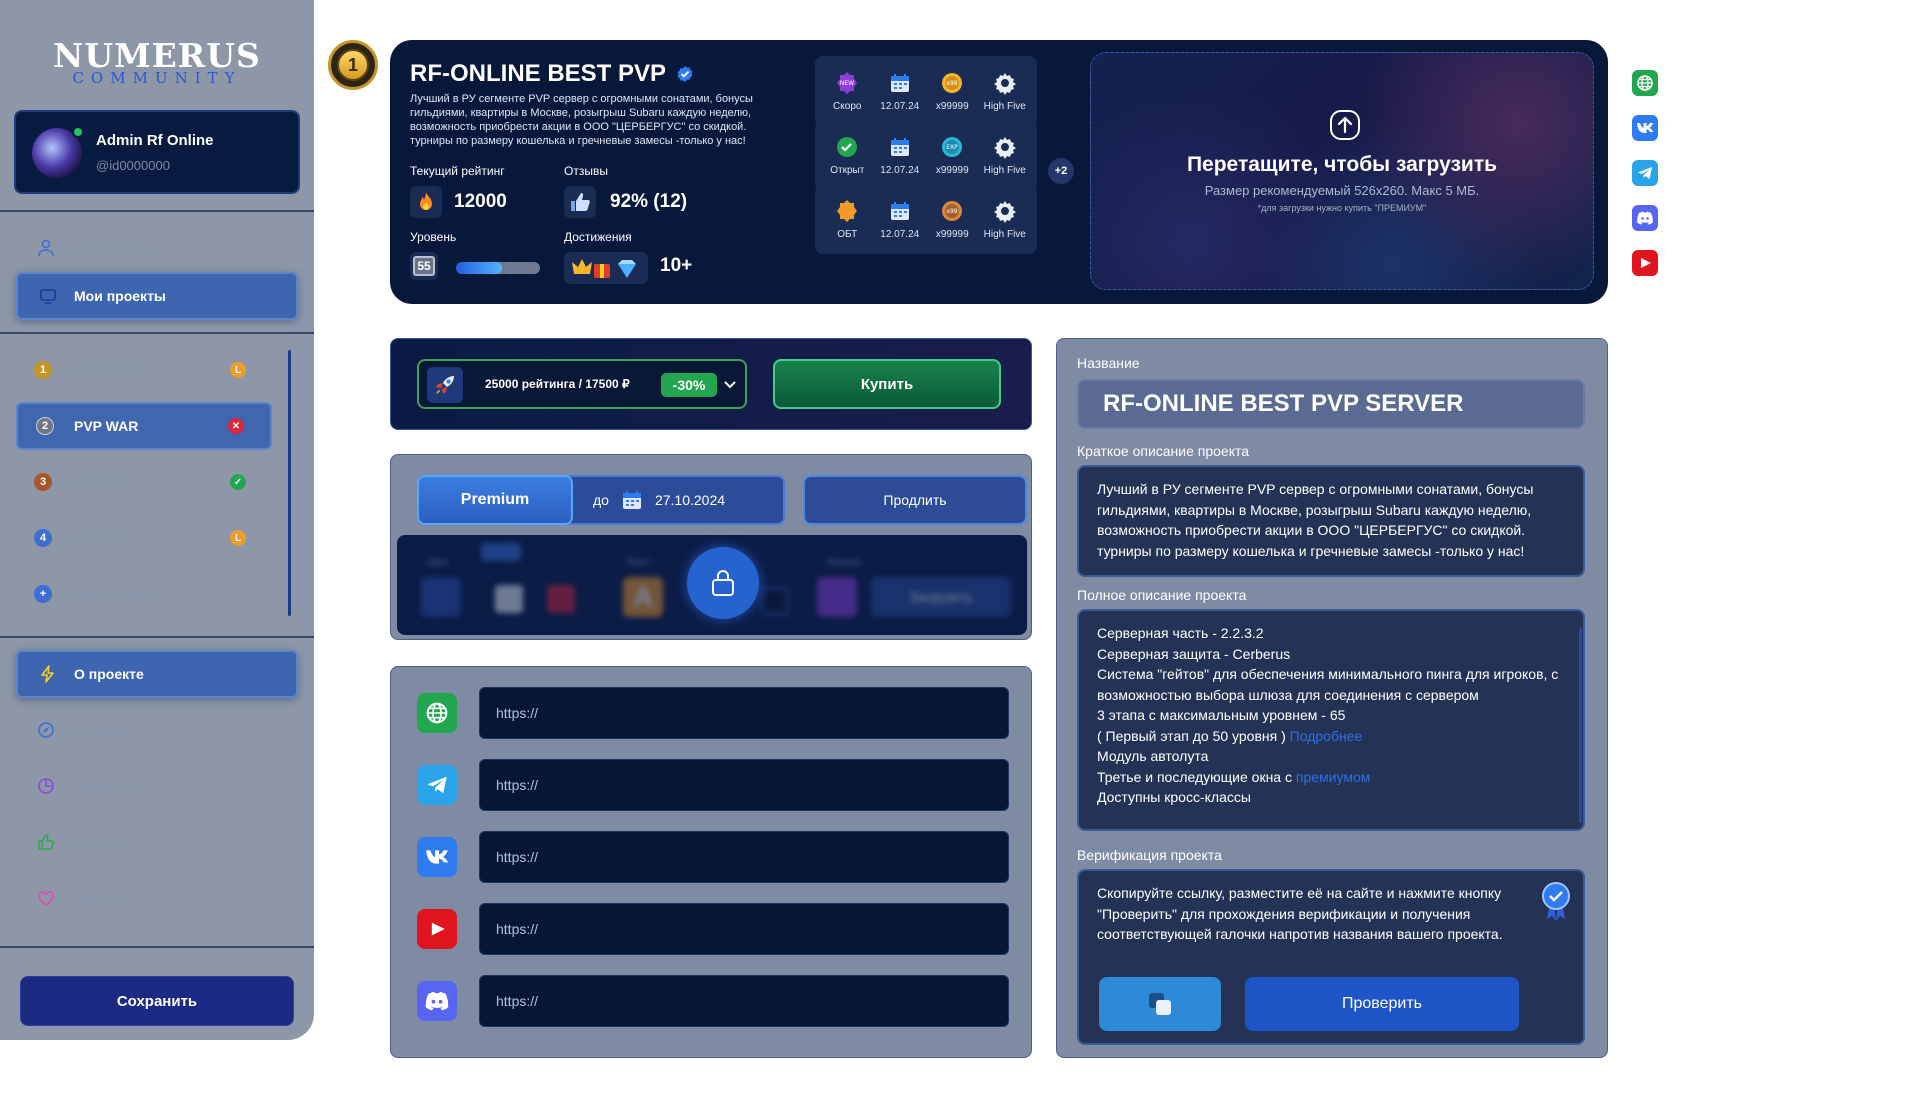  I want to click on upload-icon, so click(1345, 125).